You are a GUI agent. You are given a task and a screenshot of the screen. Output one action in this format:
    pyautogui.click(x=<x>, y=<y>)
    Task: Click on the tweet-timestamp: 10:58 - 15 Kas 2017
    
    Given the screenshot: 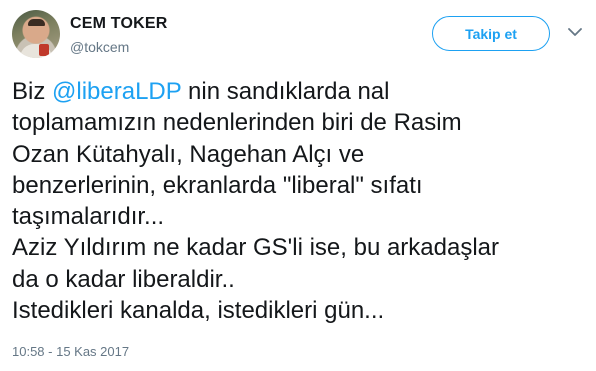 What is the action you would take?
    pyautogui.click(x=70, y=352)
    